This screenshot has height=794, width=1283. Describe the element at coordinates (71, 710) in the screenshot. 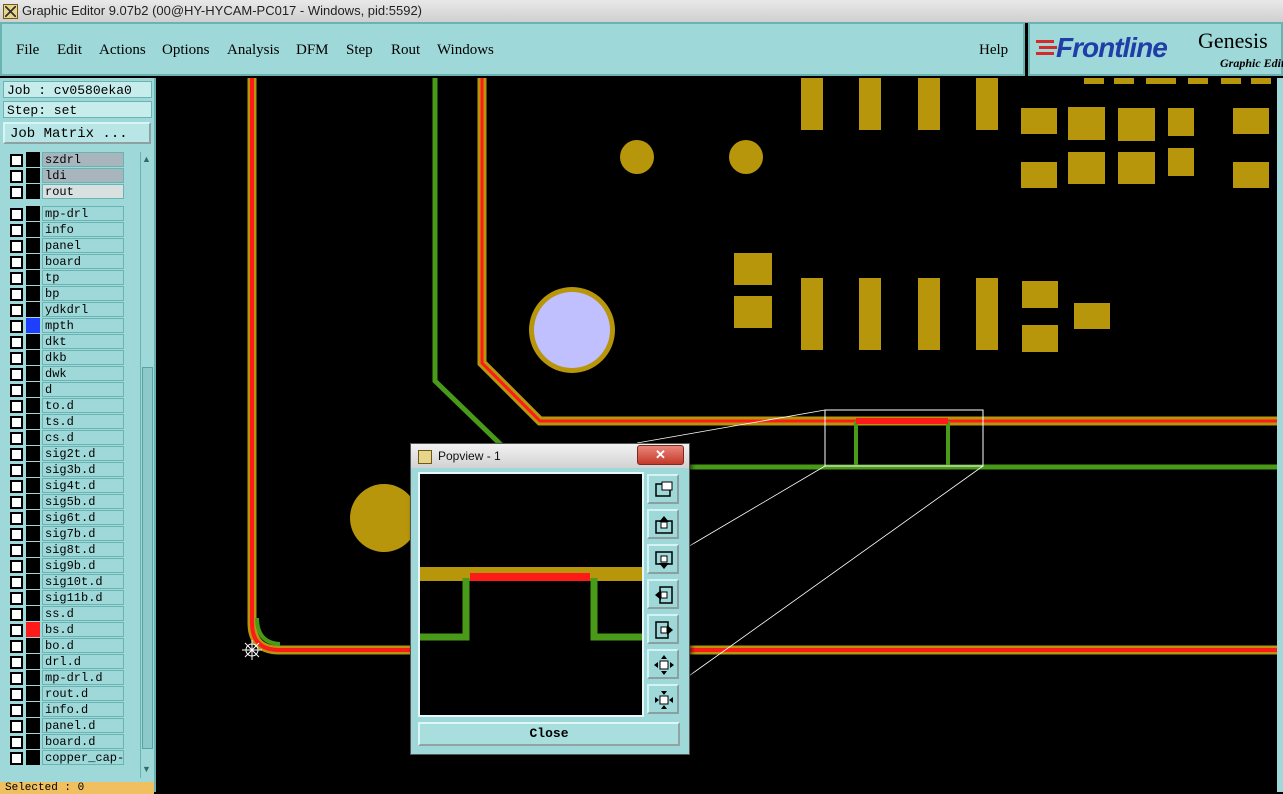

I see `layer-row: info.d` at that location.